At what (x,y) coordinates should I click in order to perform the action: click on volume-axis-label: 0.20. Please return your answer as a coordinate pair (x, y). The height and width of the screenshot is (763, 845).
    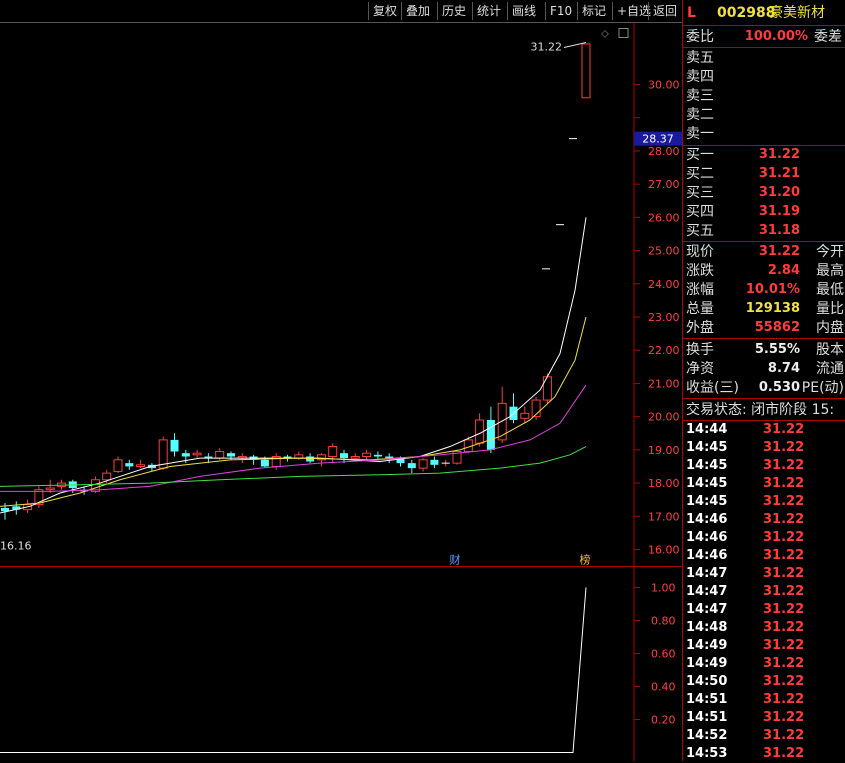
    Looking at the image, I should click on (663, 720).